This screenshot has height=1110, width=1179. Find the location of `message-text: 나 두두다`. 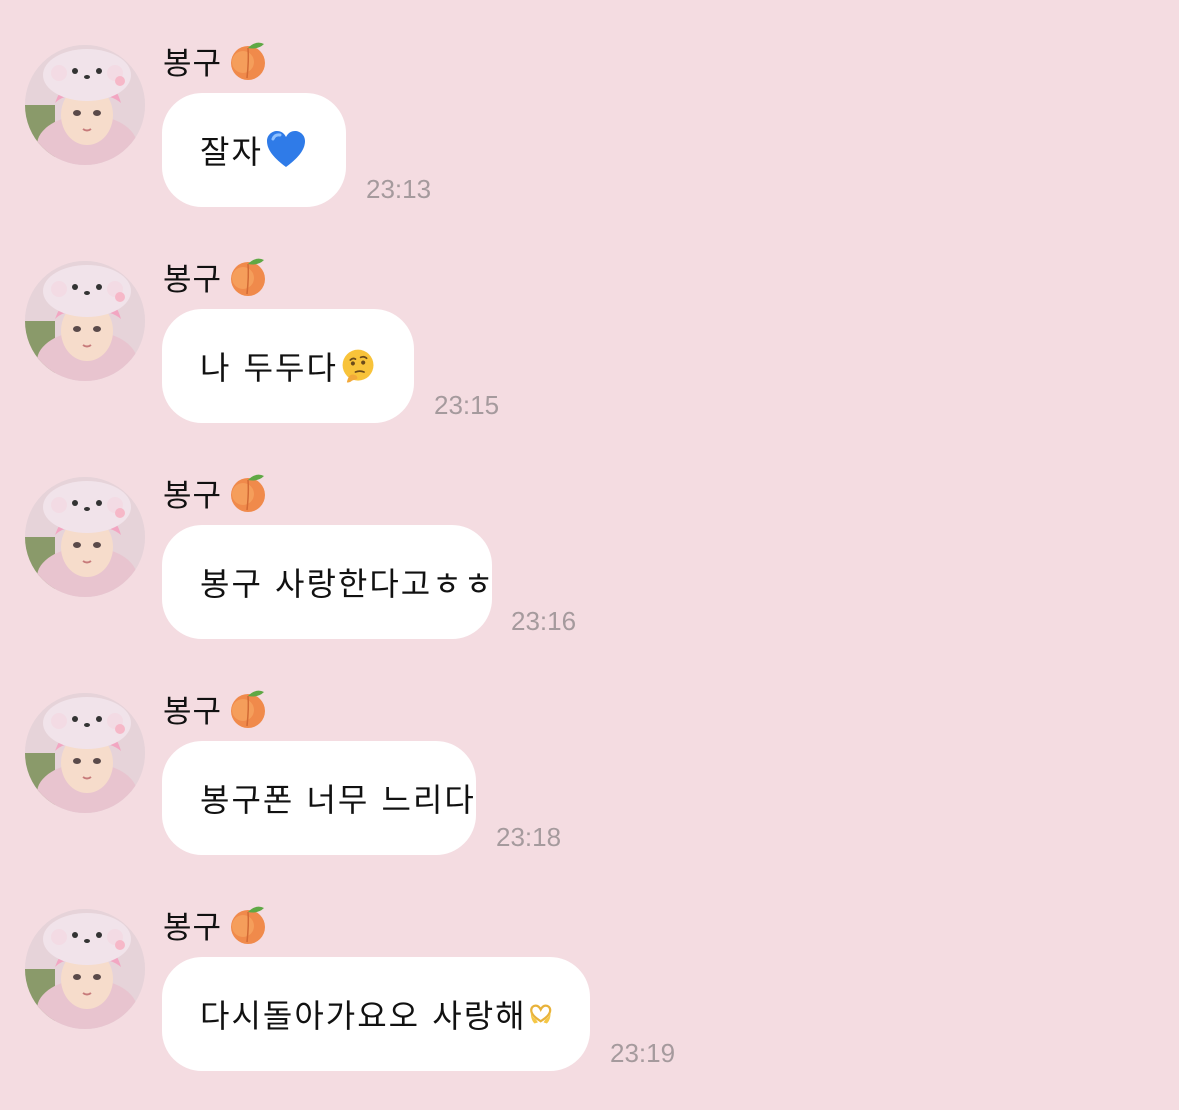

message-text: 나 두두다 is located at coordinates (269, 368).